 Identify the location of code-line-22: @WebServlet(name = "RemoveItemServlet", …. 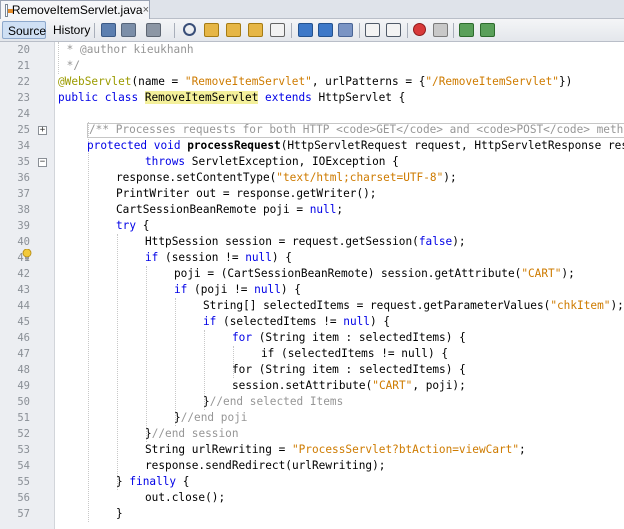
(315, 81).